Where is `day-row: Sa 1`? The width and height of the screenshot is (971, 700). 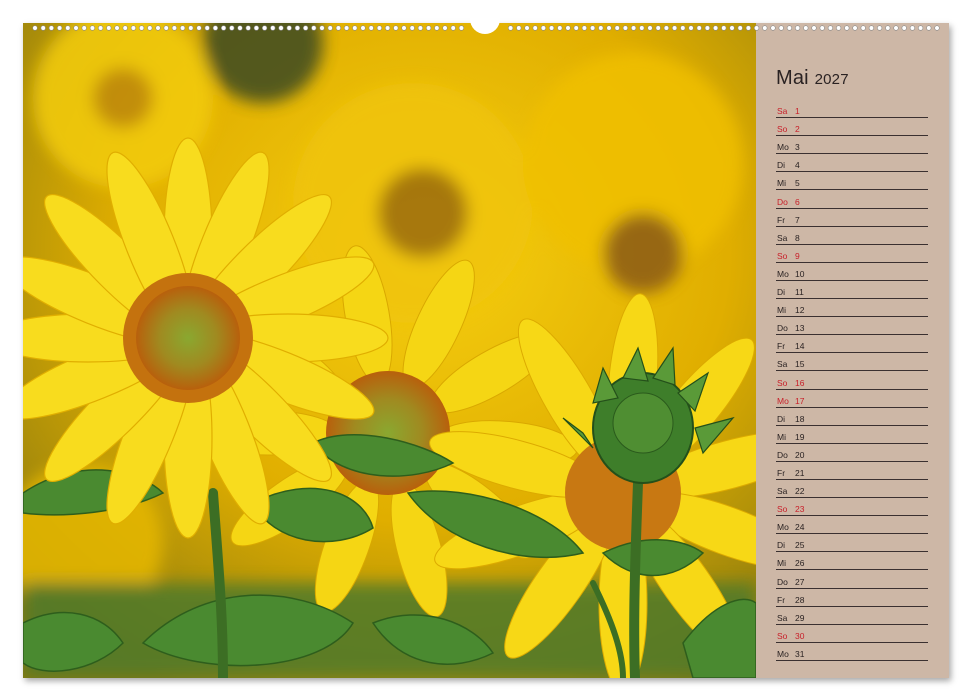 day-row: Sa 1 is located at coordinates (852, 109).